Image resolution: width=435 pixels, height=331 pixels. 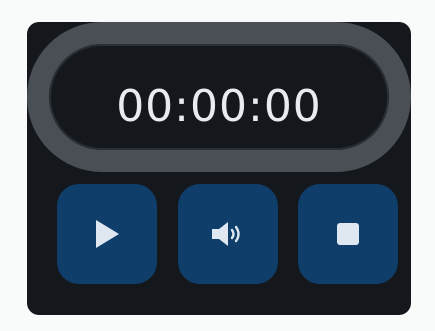 What do you see at coordinates (219, 106) in the screenshot?
I see `timer-readout: 00:00:00` at bounding box center [219, 106].